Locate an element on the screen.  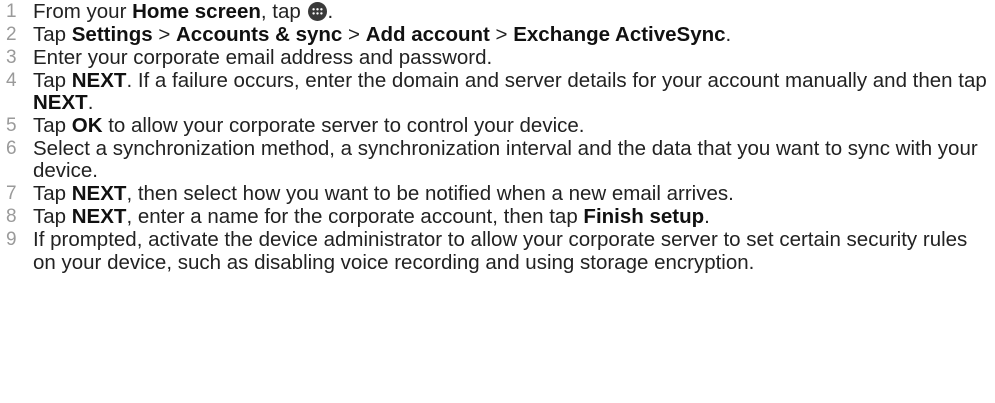
step-number: 3 is located at coordinates (11, 57).